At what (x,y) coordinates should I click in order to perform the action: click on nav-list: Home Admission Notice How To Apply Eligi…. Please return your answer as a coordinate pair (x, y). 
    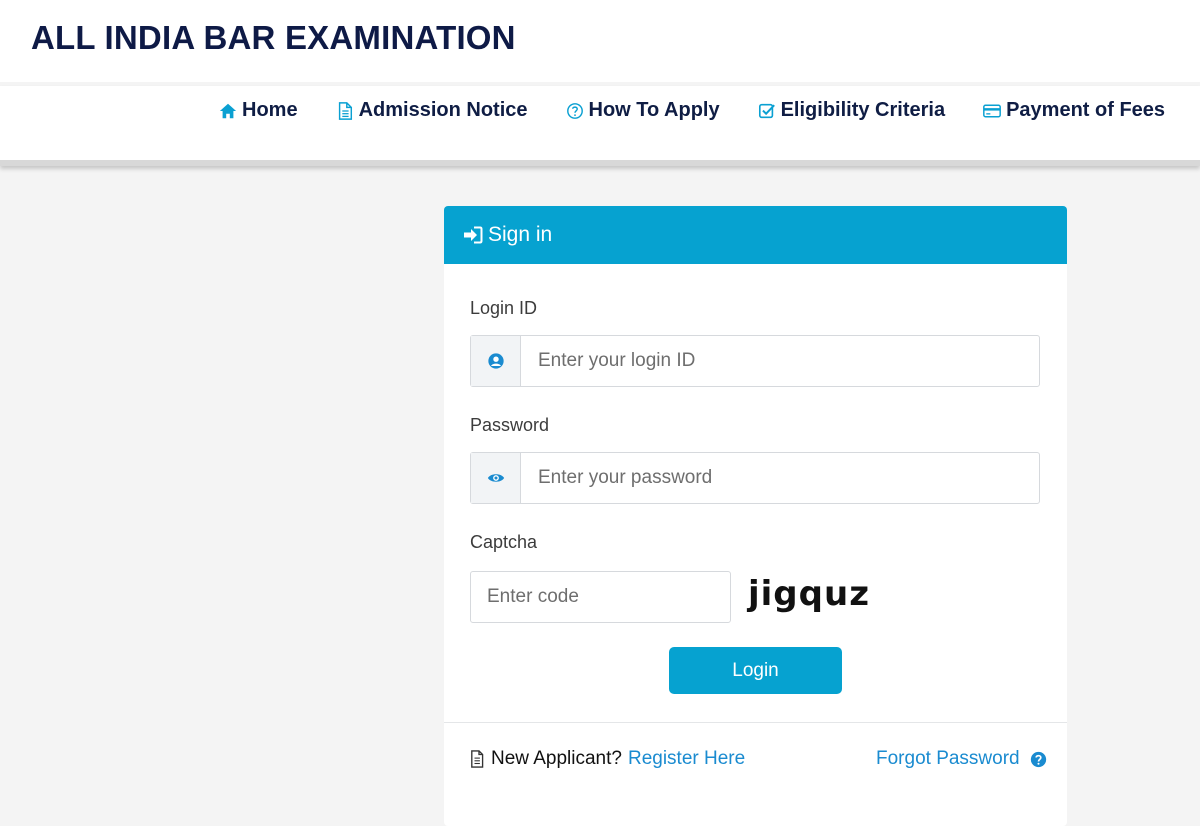
    Looking at the image, I should click on (709, 110).